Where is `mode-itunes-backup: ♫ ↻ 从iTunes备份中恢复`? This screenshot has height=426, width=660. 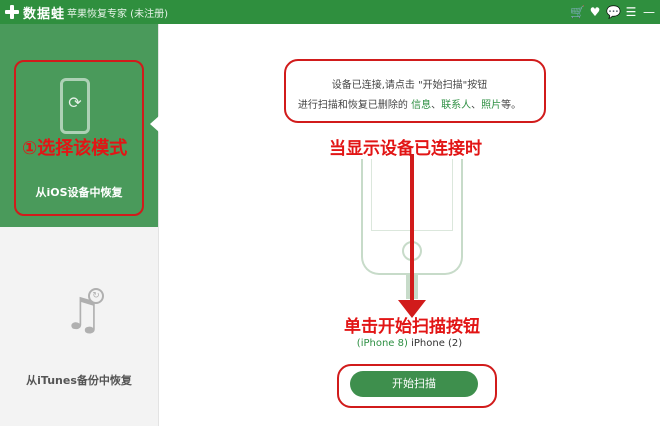 mode-itunes-backup: ♫ ↻ 从iTunes备份中恢复 is located at coordinates (79, 327).